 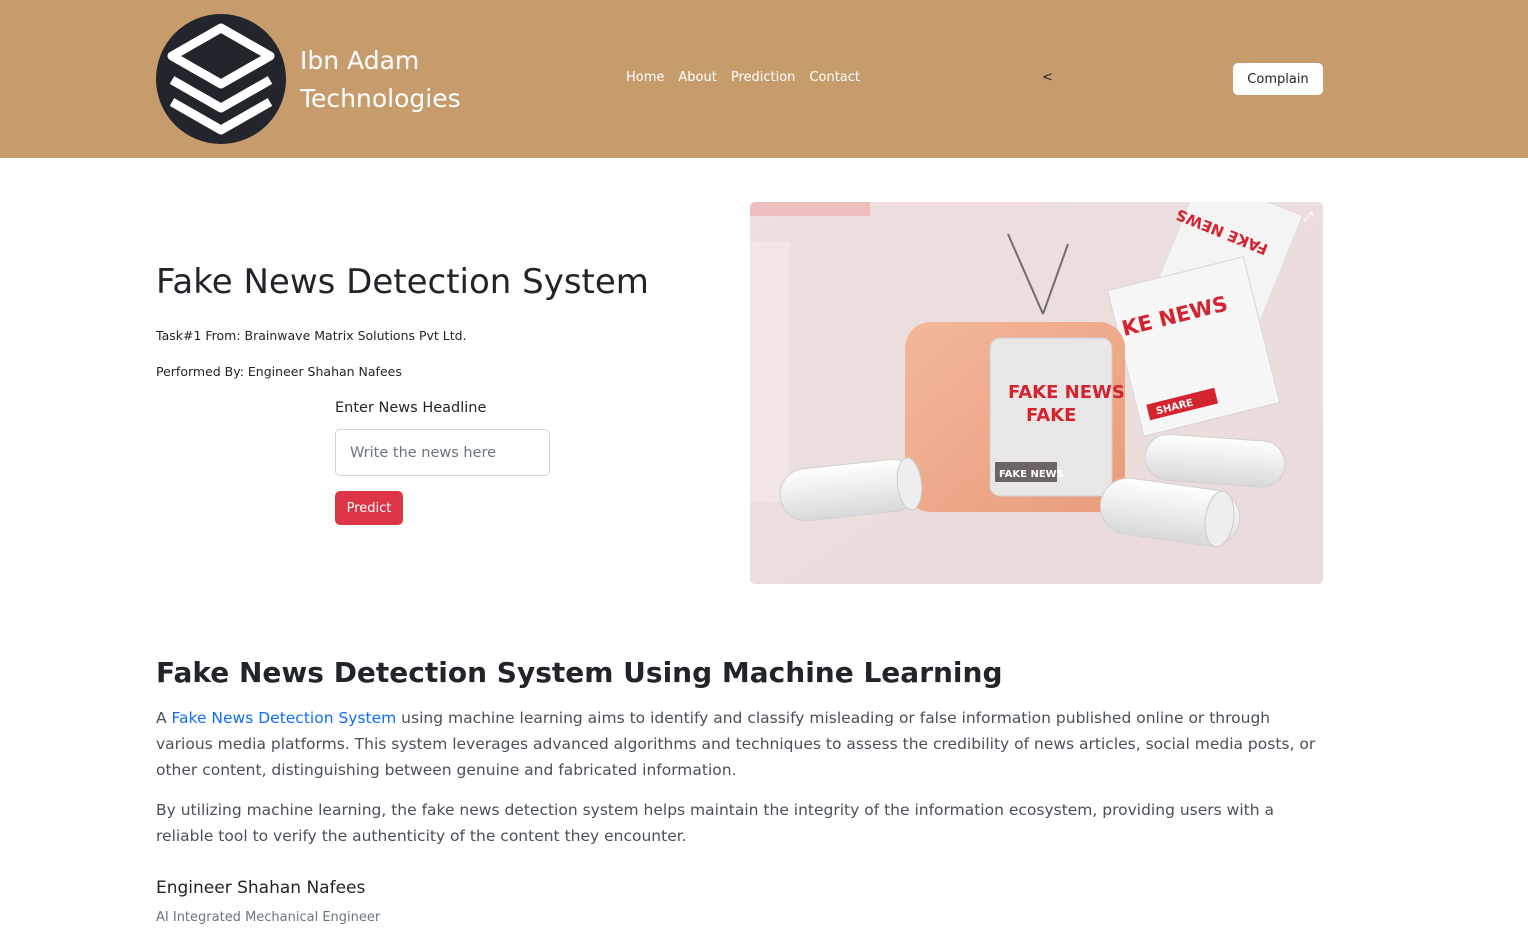 What do you see at coordinates (380, 80) in the screenshot?
I see `brand-name: Ibn Adam Technologies` at bounding box center [380, 80].